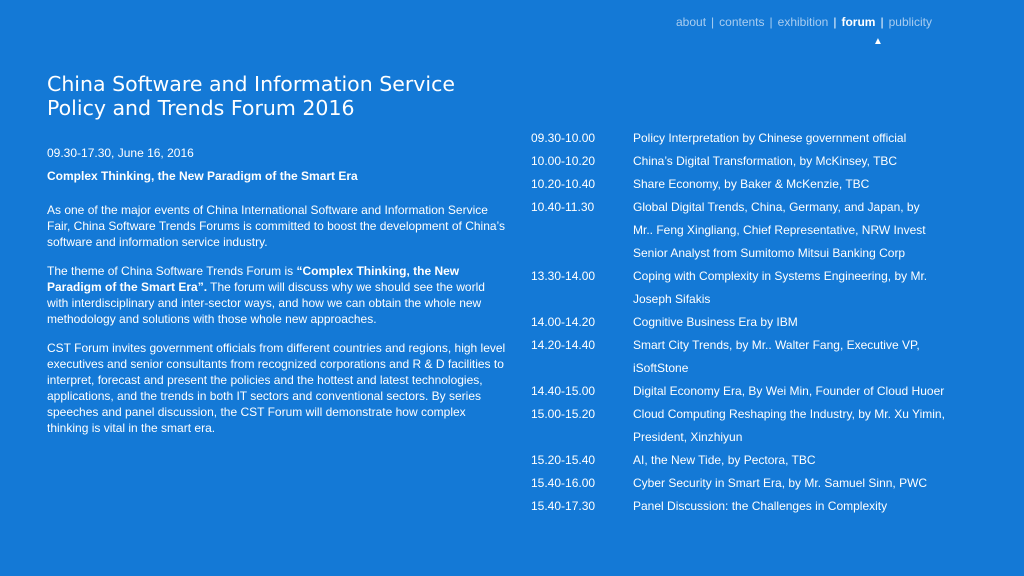 Image resolution: width=1024 pixels, height=576 pixels. Describe the element at coordinates (563, 345) in the screenshot. I see `agenda-time: 14.20-14.40` at that location.